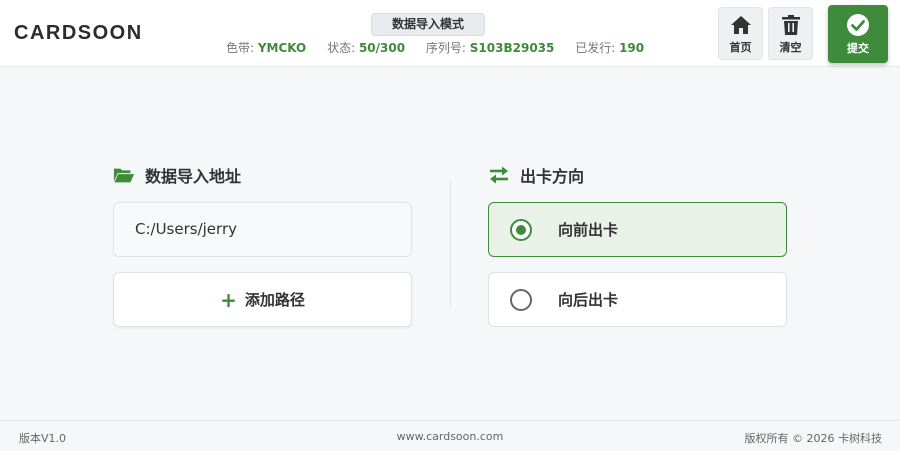  Describe the element at coordinates (450, 435) in the screenshot. I see `footer: 版本V1.0 www.cardsoon.com 版权所有 © 2026 卡树科技` at that location.